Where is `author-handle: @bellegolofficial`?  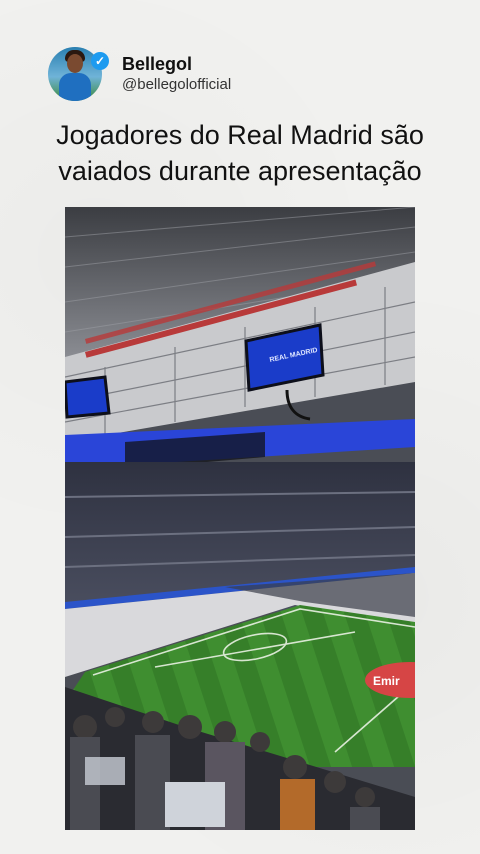
author-handle: @bellegolofficial is located at coordinates (176, 85).